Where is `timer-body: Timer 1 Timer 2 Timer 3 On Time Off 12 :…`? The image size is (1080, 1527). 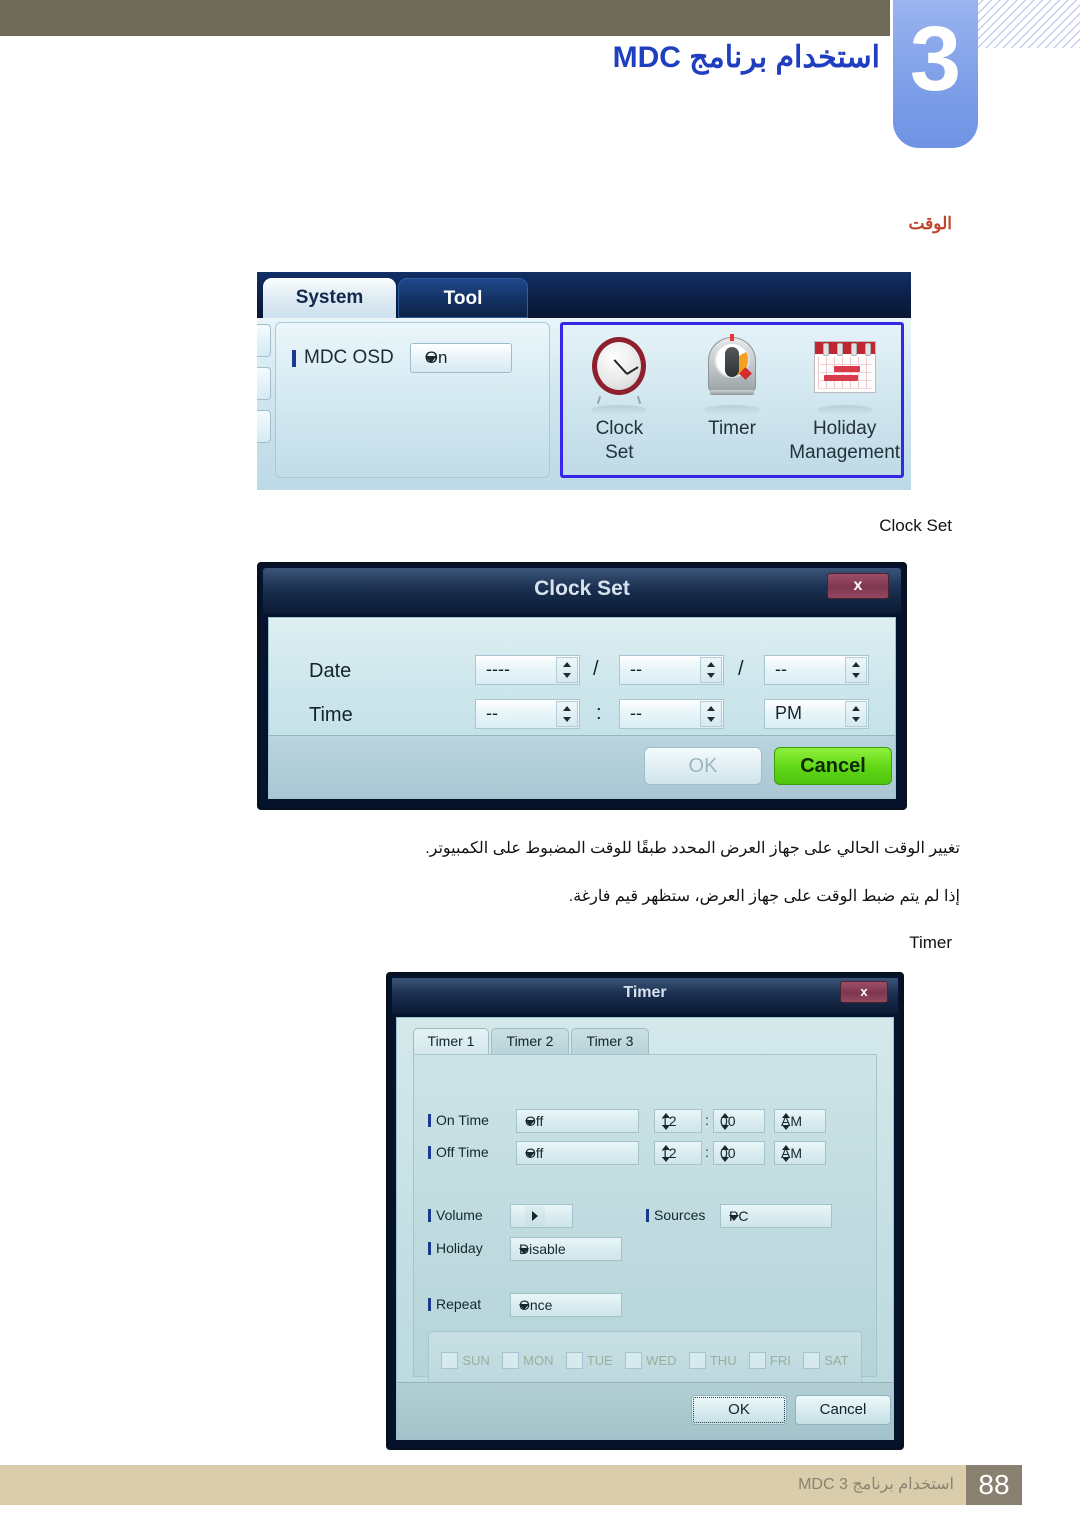 timer-body: Timer 1 Timer 2 Timer 3 On Time Off 12 :… is located at coordinates (645, 1228).